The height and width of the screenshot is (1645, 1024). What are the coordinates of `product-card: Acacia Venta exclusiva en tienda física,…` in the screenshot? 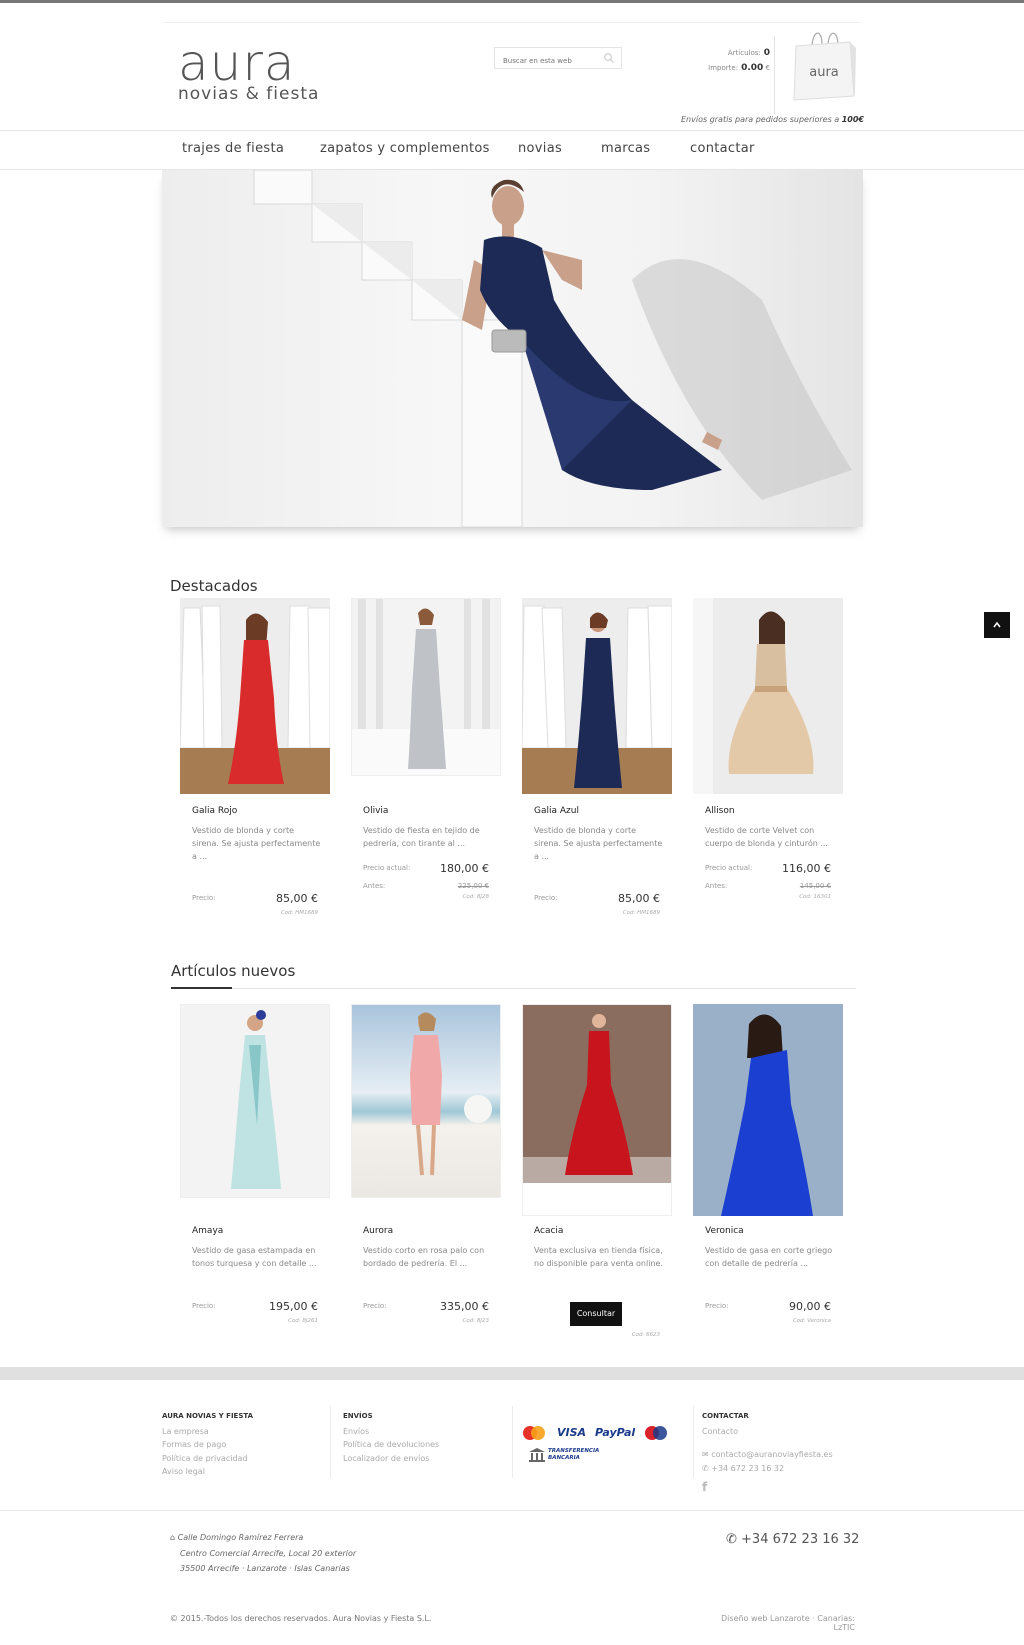 It's located at (597, 1174).